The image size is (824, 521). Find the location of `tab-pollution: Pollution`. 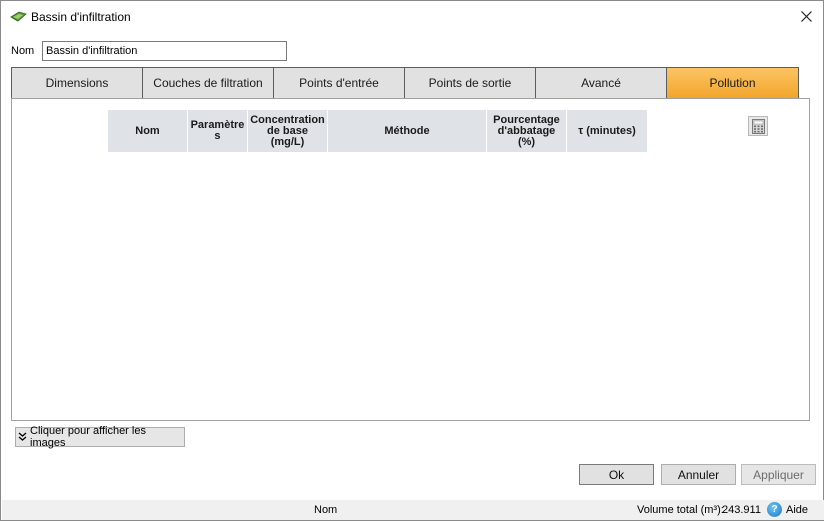

tab-pollution: Pollution is located at coordinates (732, 83).